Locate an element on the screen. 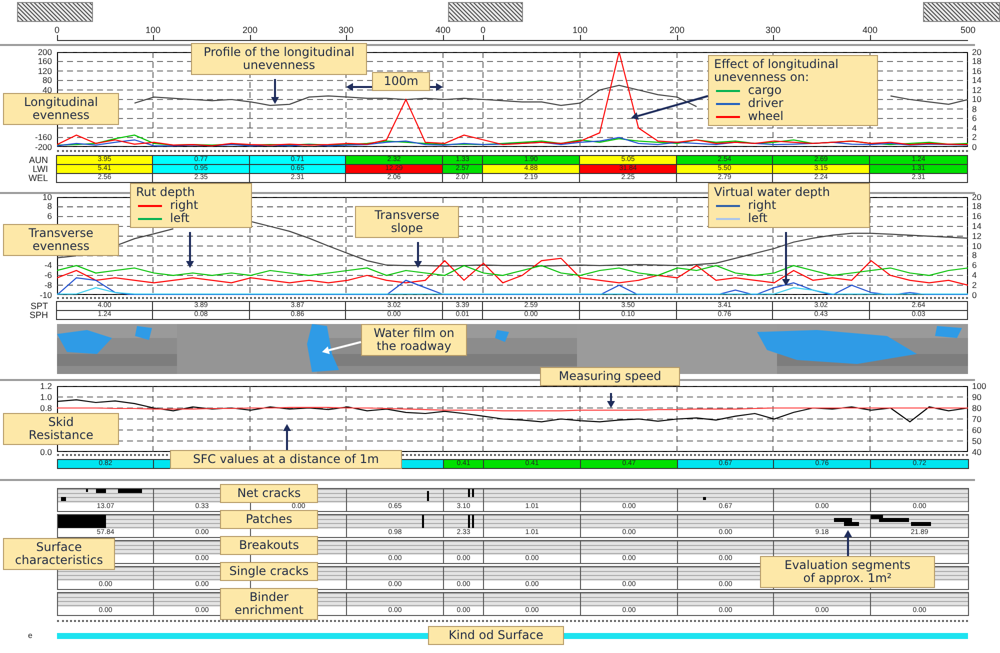 This screenshot has height=653, width=1000. axis-label: 80 is located at coordinates (47, 80).